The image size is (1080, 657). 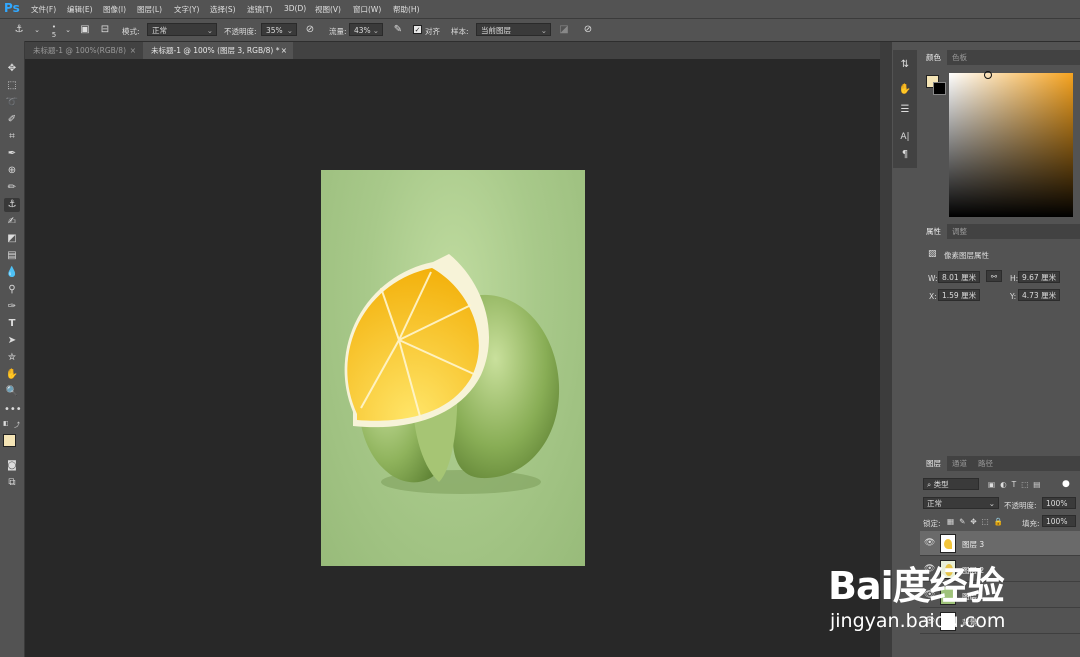 I want to click on marquee-tool-icon: ⬚, so click(x=12, y=86).